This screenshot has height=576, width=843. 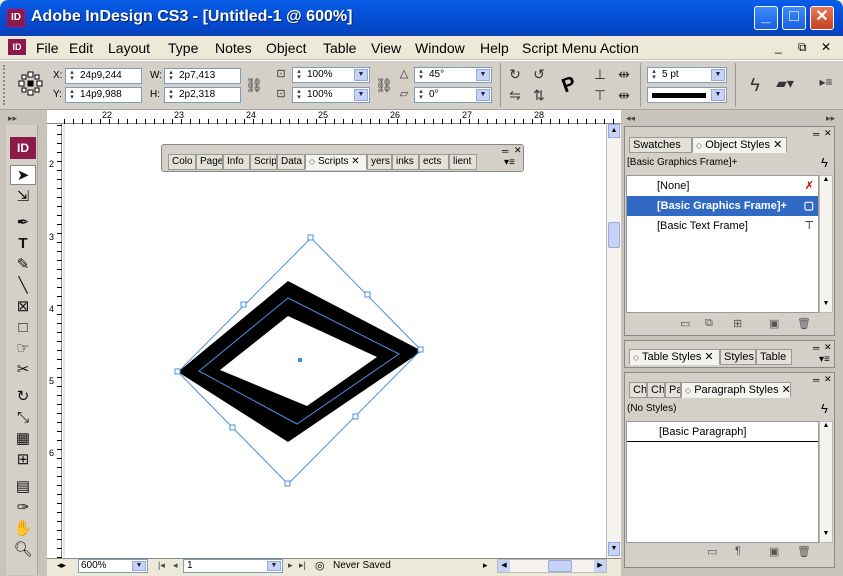 I want to click on constrain-proportions-icon: ⛓, so click(x=254, y=85).